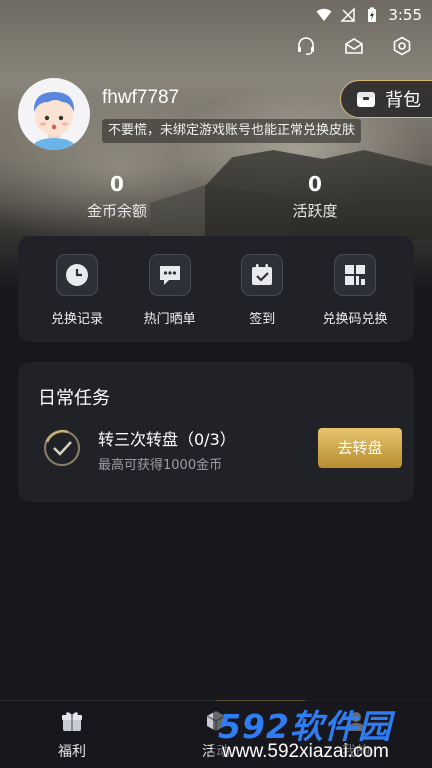 This screenshot has width=432, height=768. I want to click on wifi-icon, so click(324, 14).